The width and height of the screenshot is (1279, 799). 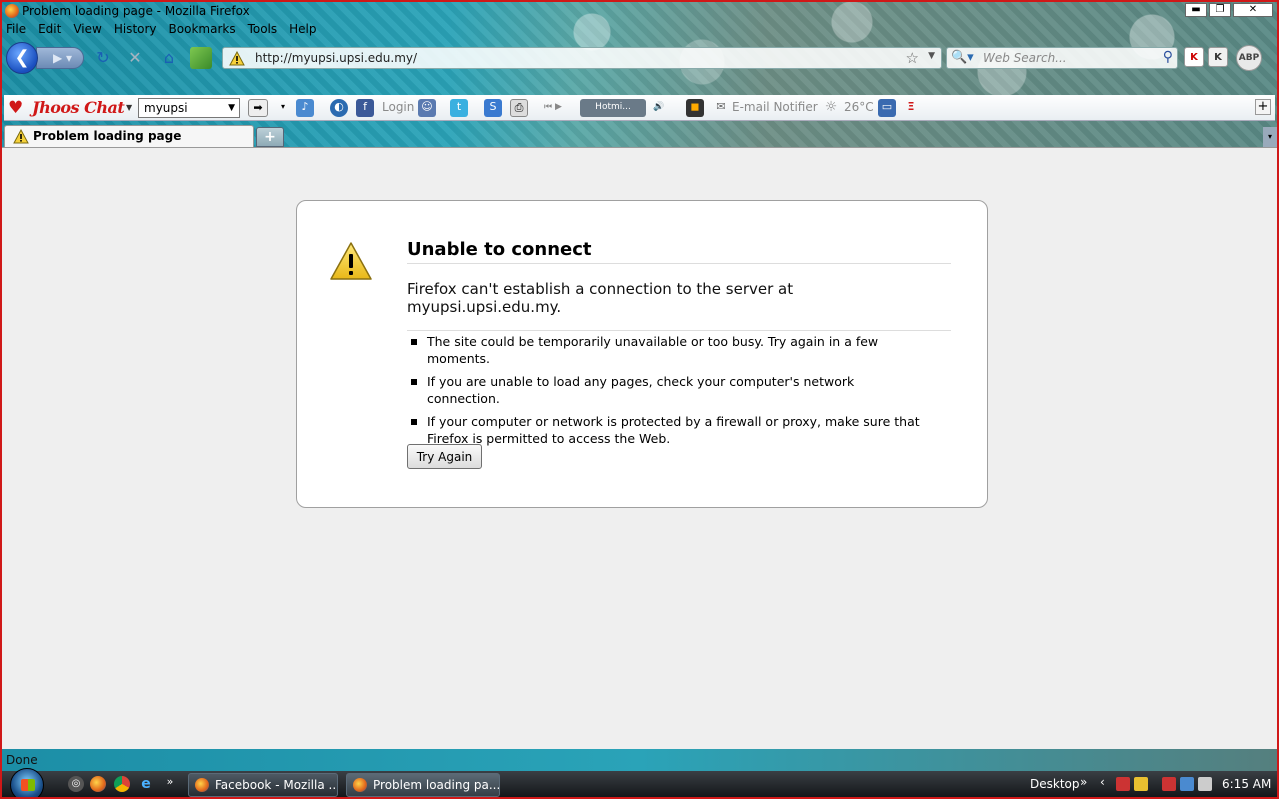 I want to click on messenger-tray-icon, so click(x=1141, y=784).